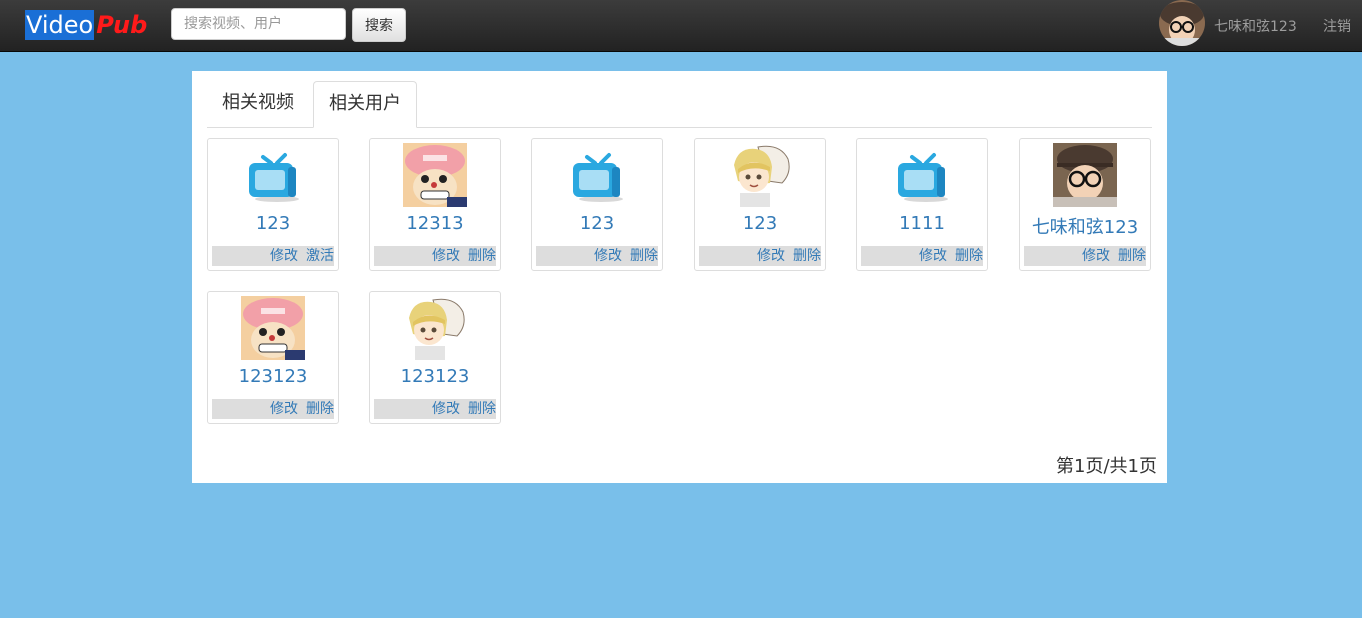 This screenshot has height=618, width=1362. What do you see at coordinates (1085, 226) in the screenshot?
I see `card-username: 七味和弦123` at bounding box center [1085, 226].